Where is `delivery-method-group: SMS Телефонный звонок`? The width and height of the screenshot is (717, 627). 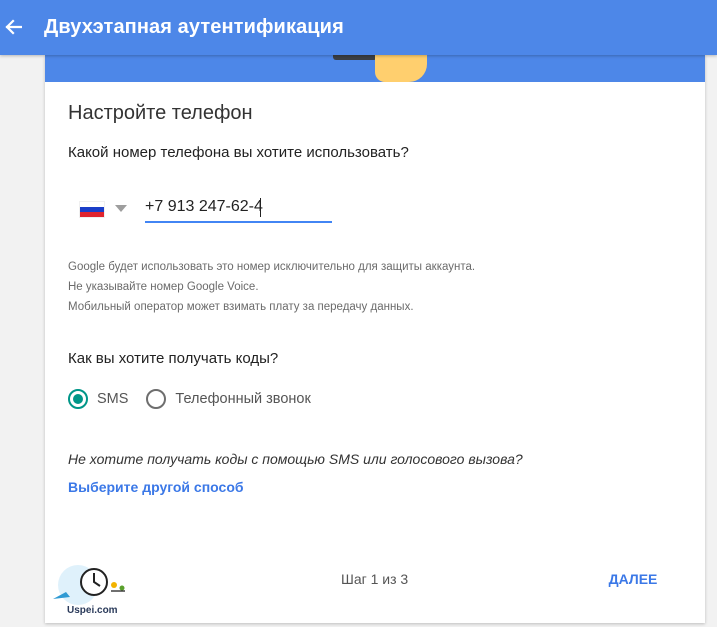
delivery-method-group: SMS Телефонный звонок is located at coordinates (198, 399).